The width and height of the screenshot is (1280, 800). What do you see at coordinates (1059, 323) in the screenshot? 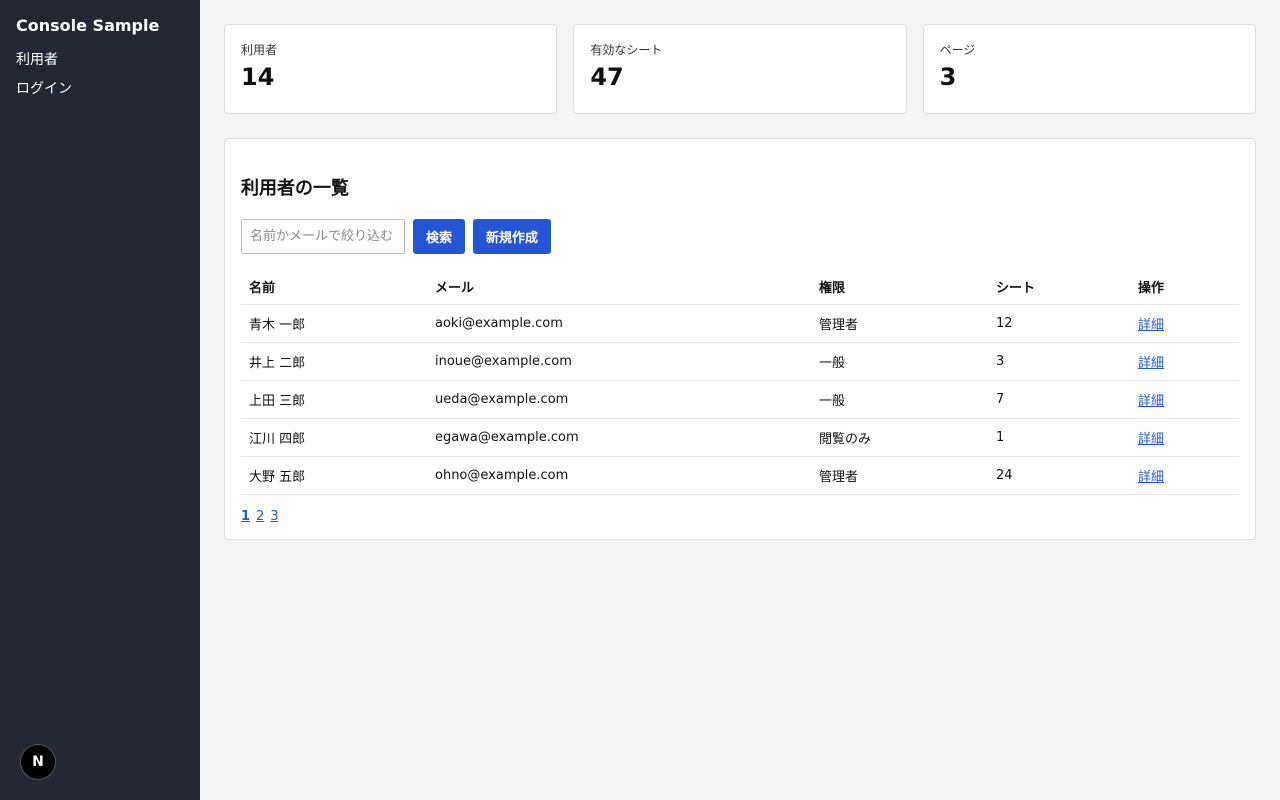
I see `cell-seats: 12` at bounding box center [1059, 323].